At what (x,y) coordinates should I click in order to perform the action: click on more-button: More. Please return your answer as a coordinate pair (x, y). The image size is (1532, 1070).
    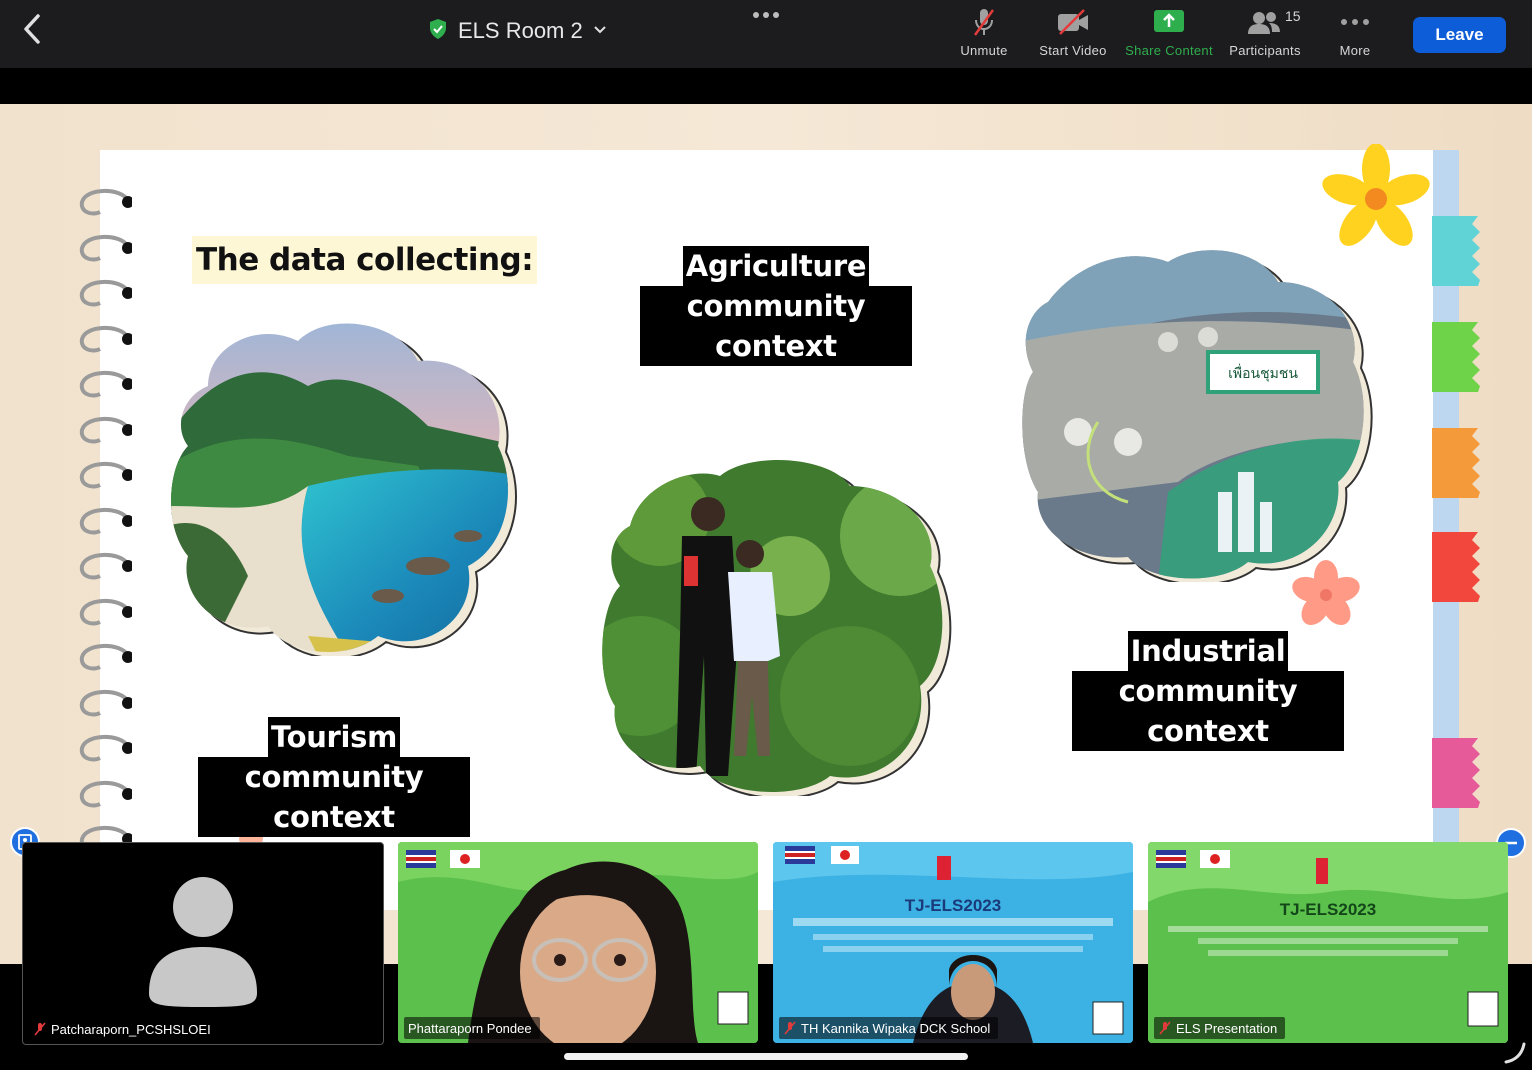
    Looking at the image, I should click on (1355, 34).